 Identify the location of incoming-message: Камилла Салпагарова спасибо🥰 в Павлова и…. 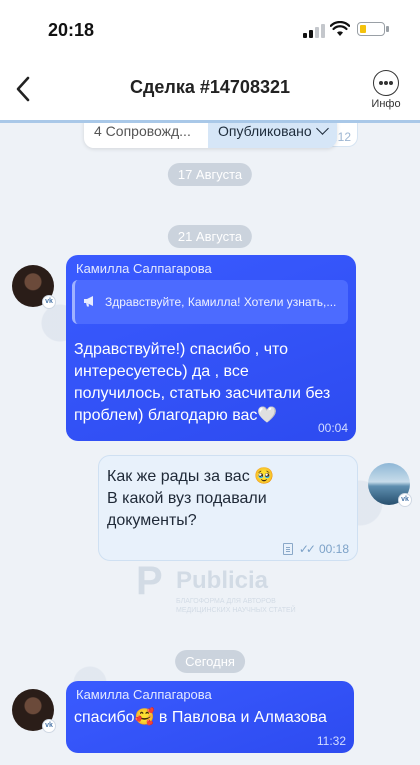
(210, 717).